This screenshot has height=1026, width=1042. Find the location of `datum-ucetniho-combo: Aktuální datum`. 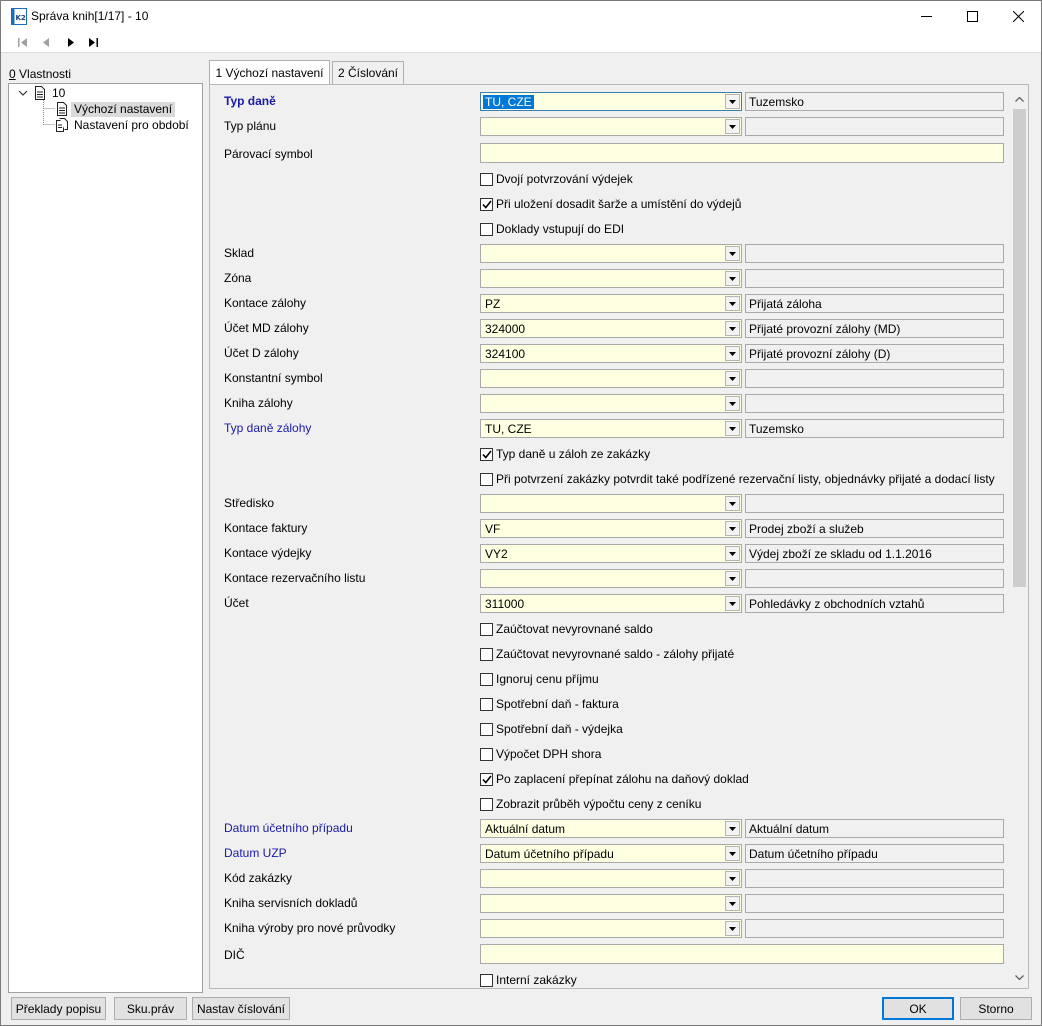

datum-ucetniho-combo: Aktuální datum is located at coordinates (611, 828).